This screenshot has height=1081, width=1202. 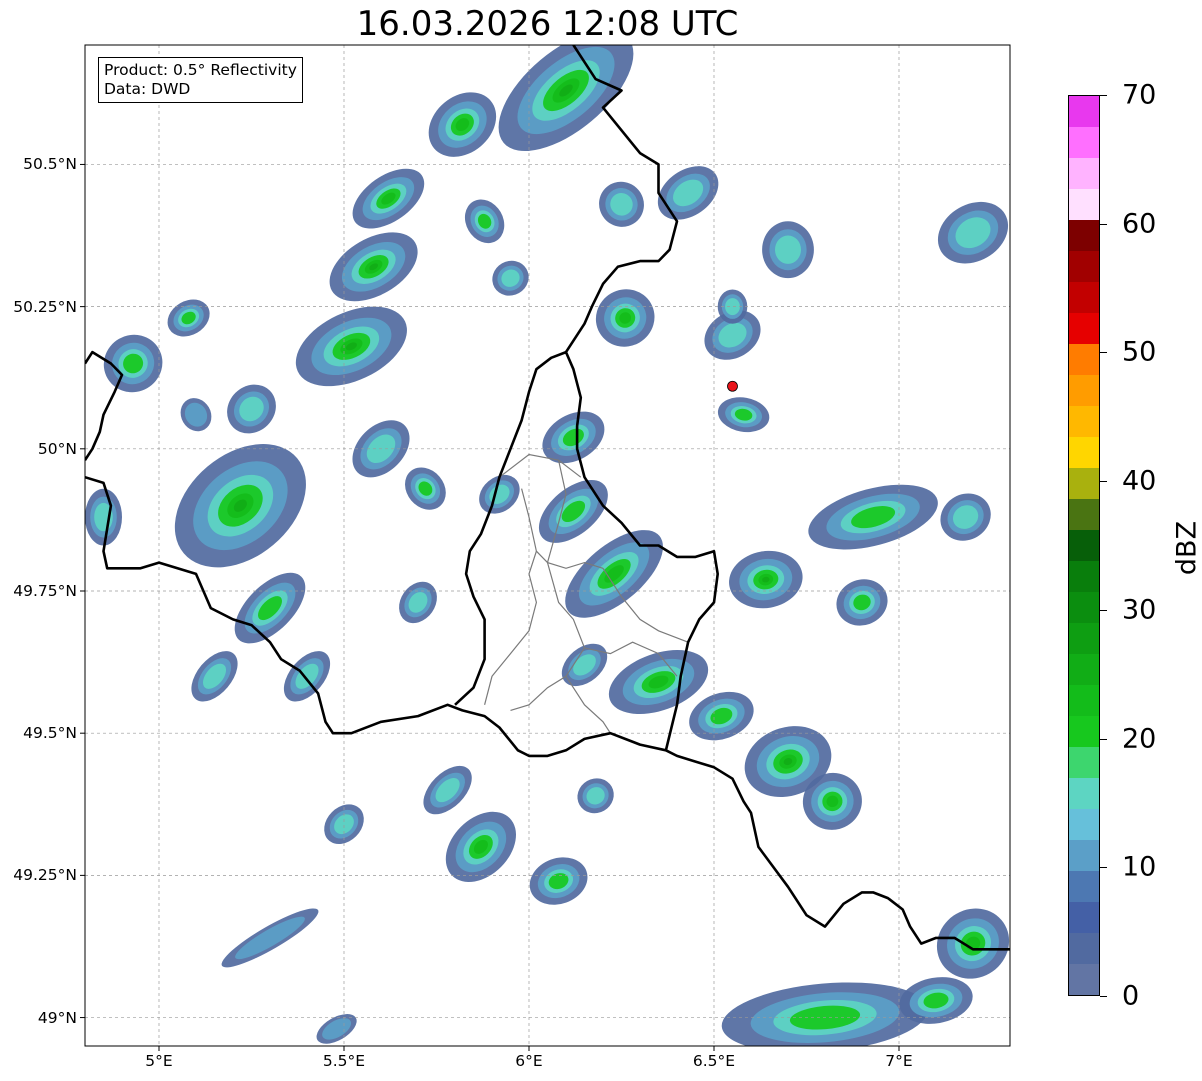 I want to click on radar-site-marker, so click(x=732, y=386).